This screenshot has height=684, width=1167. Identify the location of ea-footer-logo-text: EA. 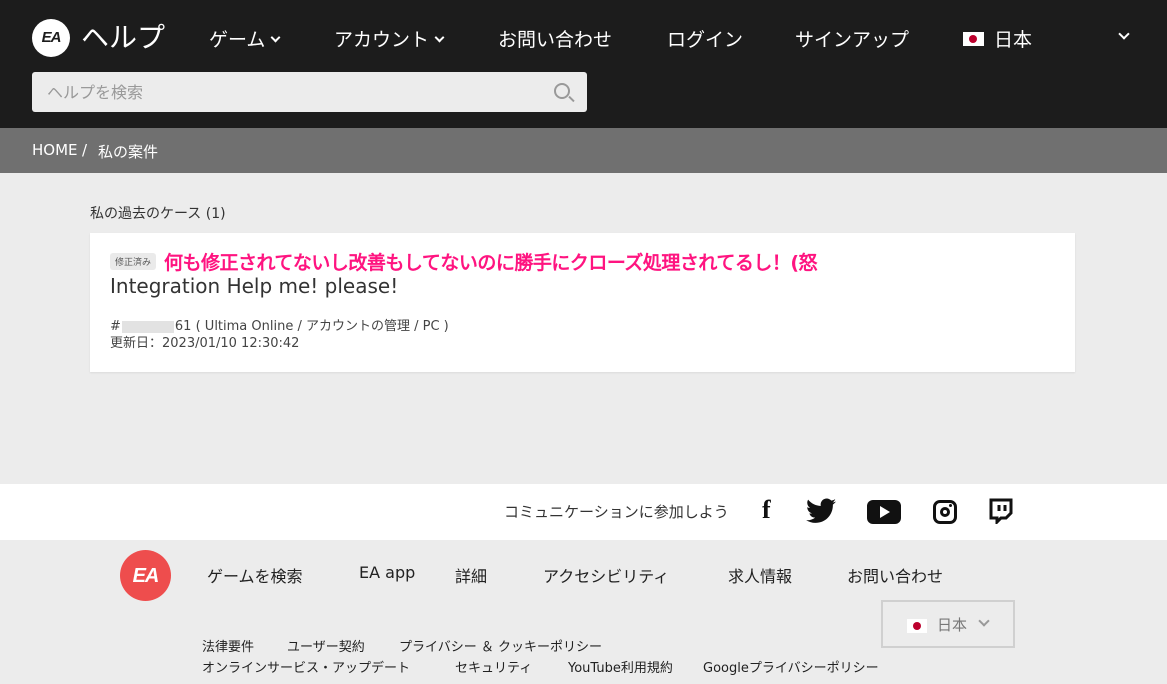
(146, 576).